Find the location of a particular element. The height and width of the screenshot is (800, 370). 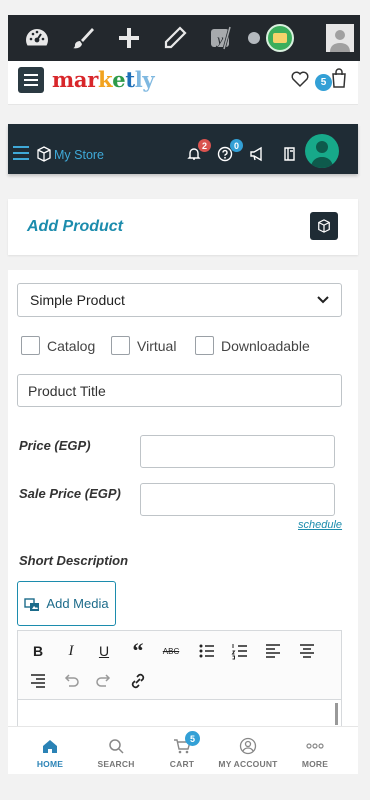

user-avatar-icon is located at coordinates (340, 38).